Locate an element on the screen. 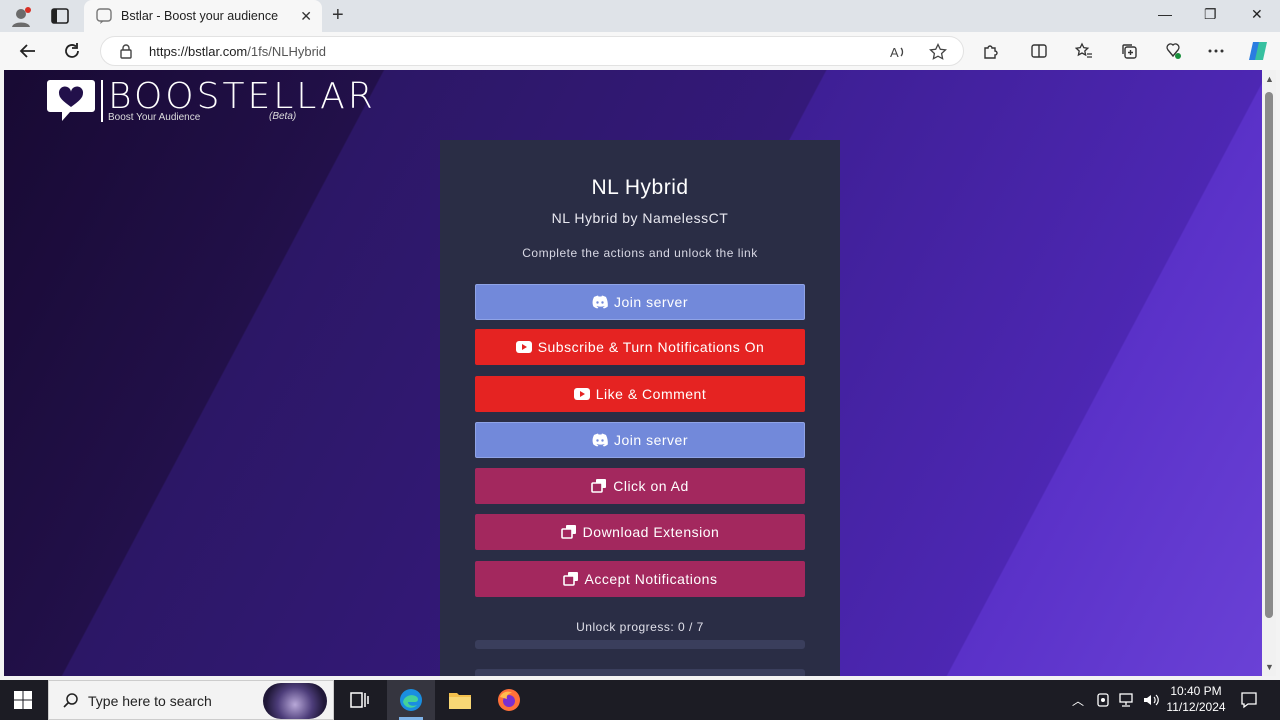 The height and width of the screenshot is (720, 1280). unlock-progress-label: Unlock progress: 0 / 7 is located at coordinates (640, 627).